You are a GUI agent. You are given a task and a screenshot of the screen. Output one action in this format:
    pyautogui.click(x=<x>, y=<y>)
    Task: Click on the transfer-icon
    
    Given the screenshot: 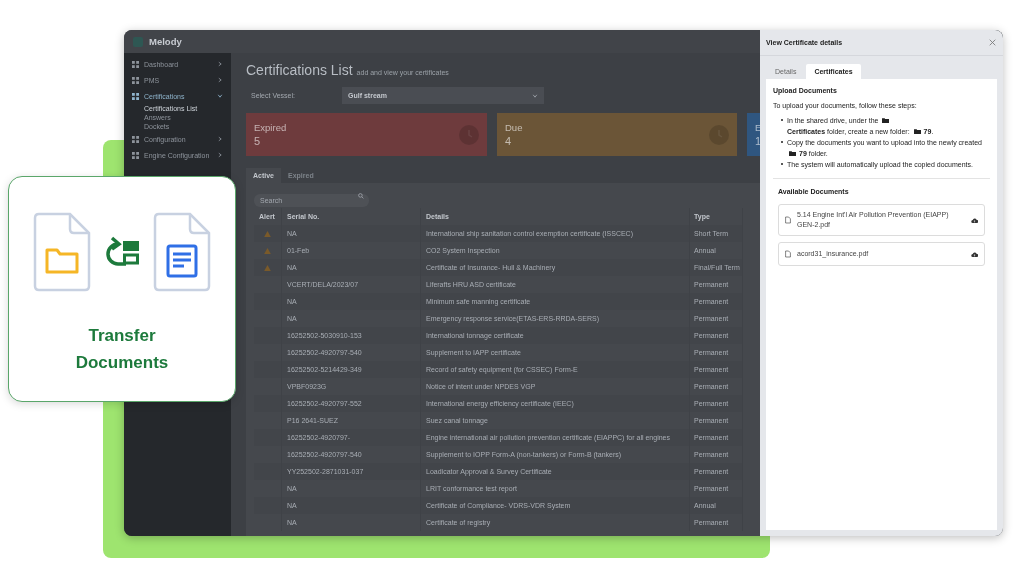 What is the action you would take?
    pyautogui.click(x=122, y=252)
    